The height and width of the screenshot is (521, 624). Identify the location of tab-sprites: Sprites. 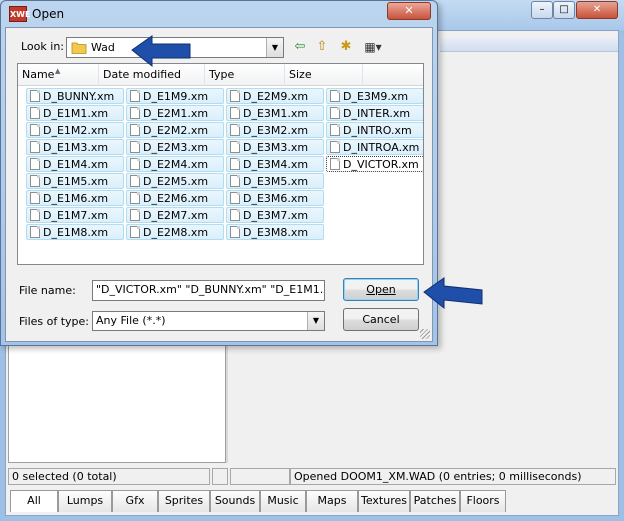
(184, 501).